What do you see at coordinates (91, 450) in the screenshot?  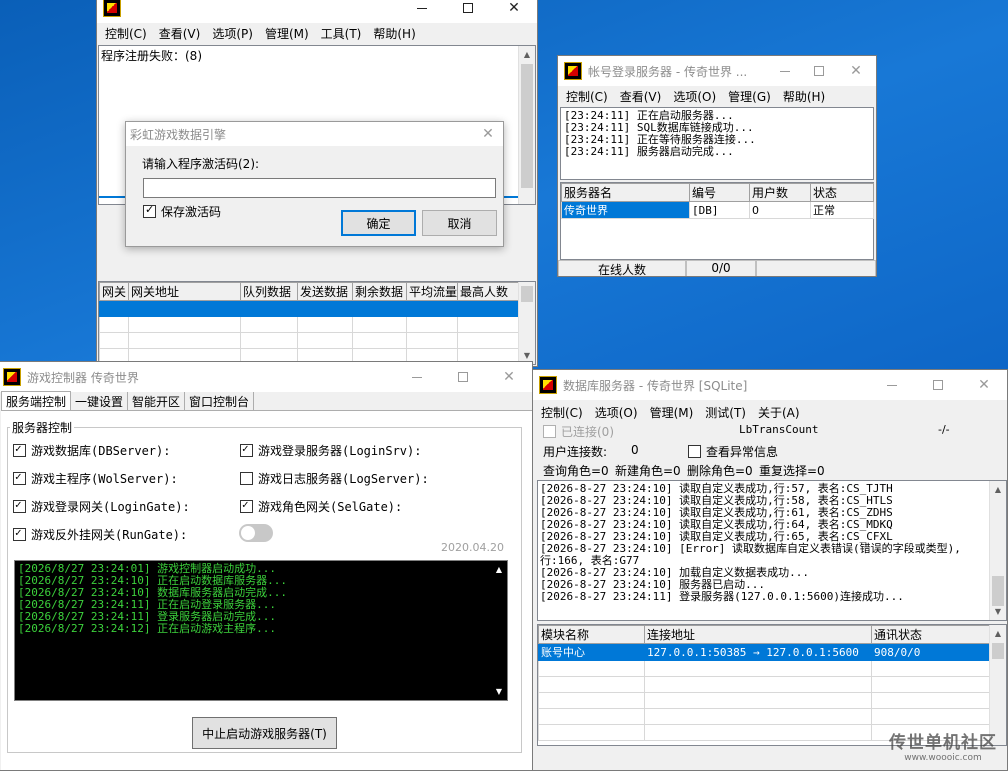 I see `dbserver-checkbox: 游戏数据库(DBServer):` at bounding box center [91, 450].